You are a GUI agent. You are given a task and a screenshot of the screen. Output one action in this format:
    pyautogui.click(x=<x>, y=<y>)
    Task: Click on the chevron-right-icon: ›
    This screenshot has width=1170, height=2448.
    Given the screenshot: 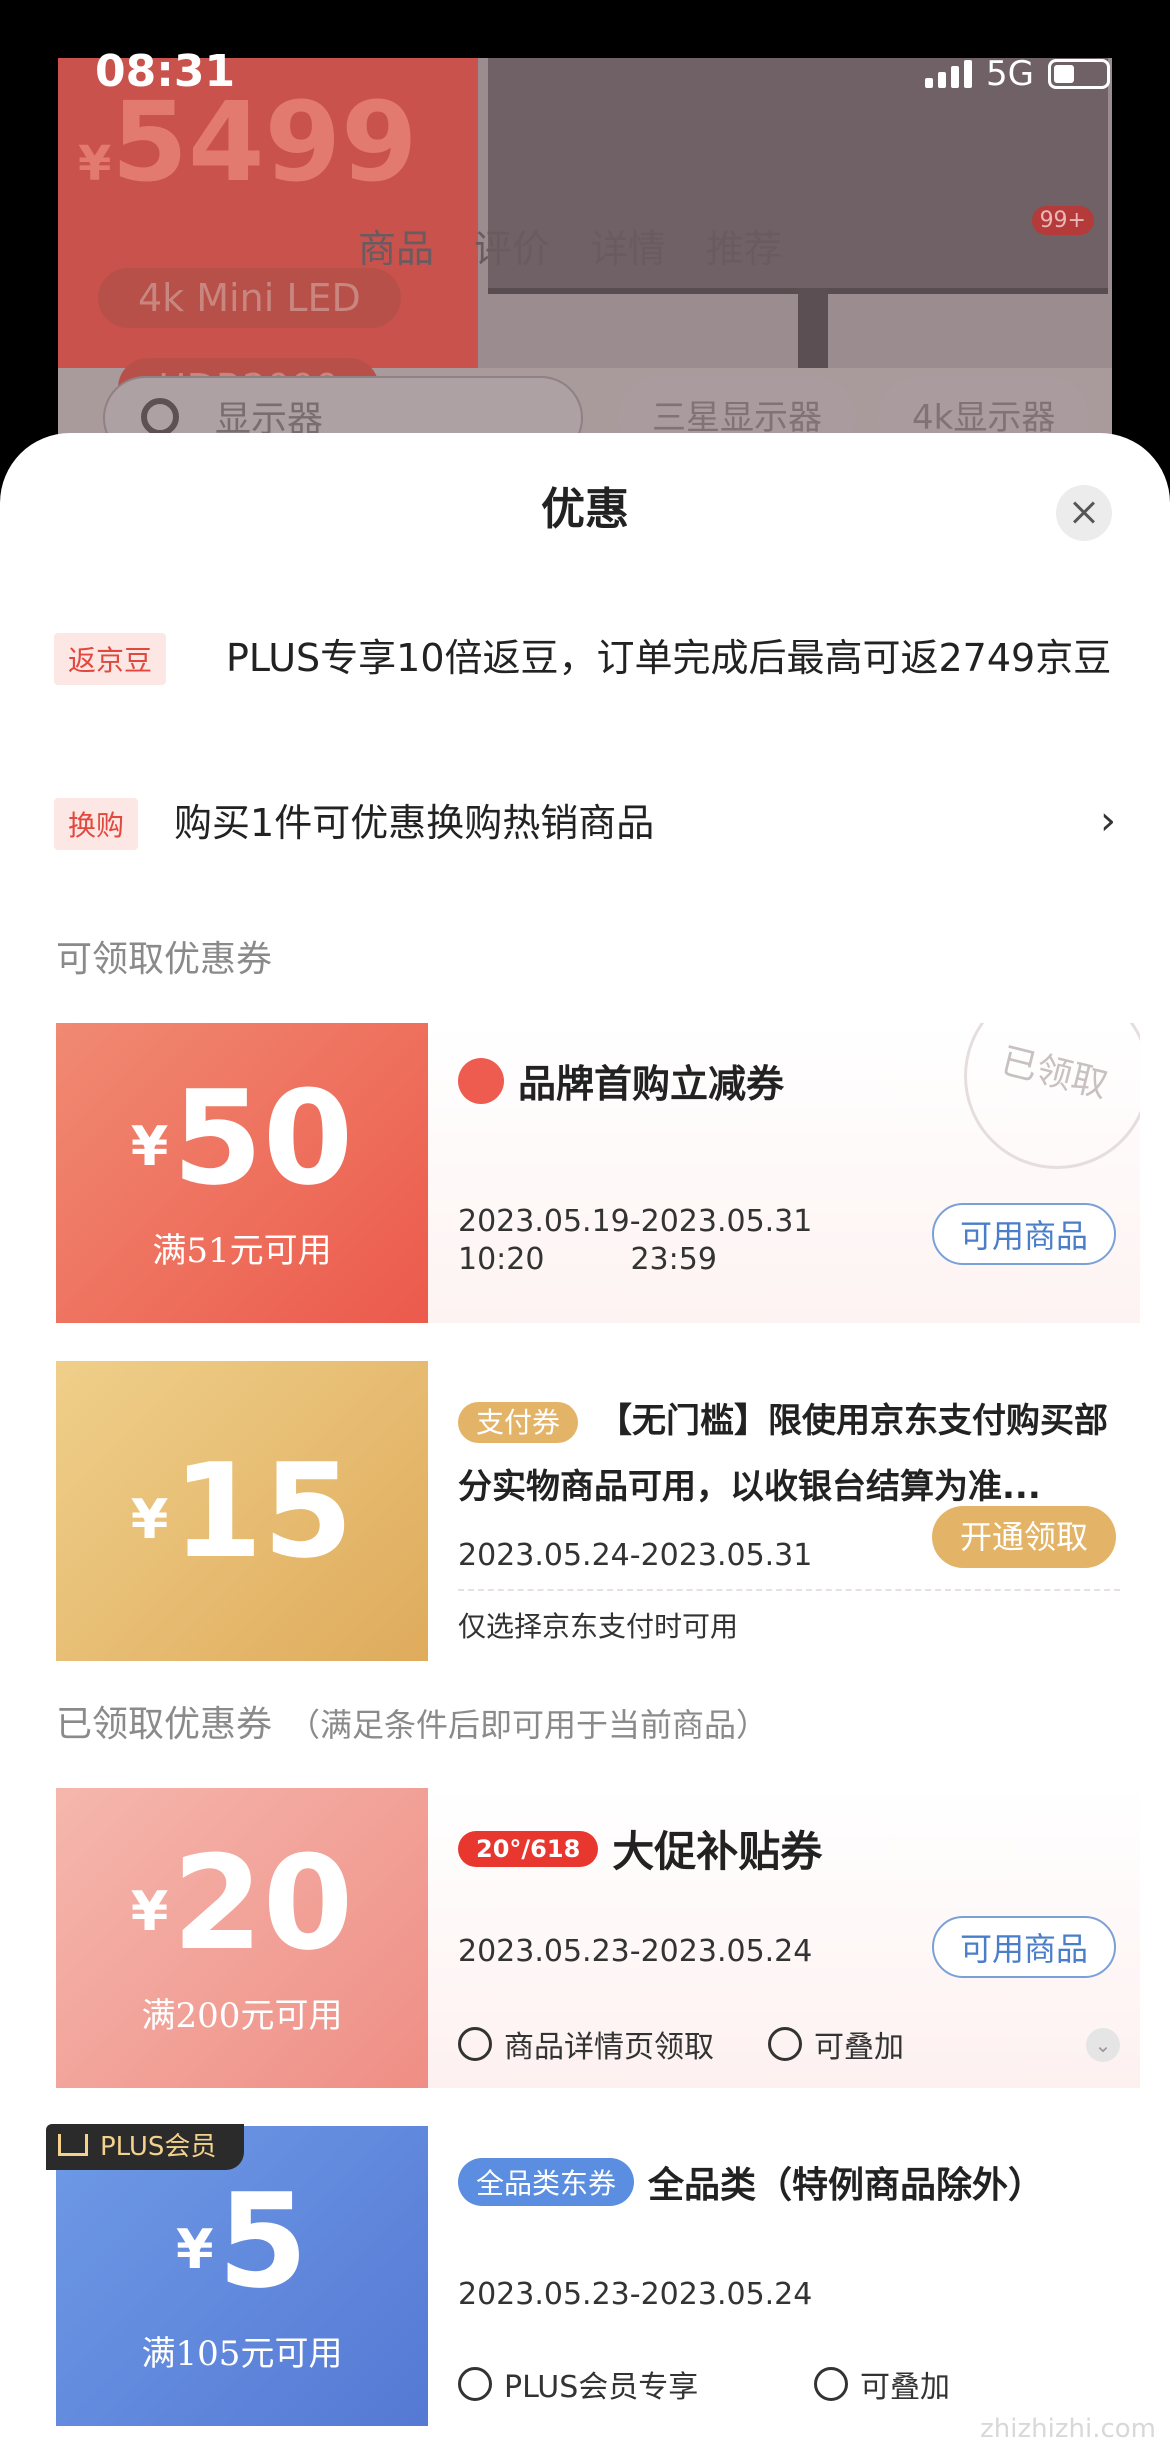 What is the action you would take?
    pyautogui.click(x=1108, y=821)
    